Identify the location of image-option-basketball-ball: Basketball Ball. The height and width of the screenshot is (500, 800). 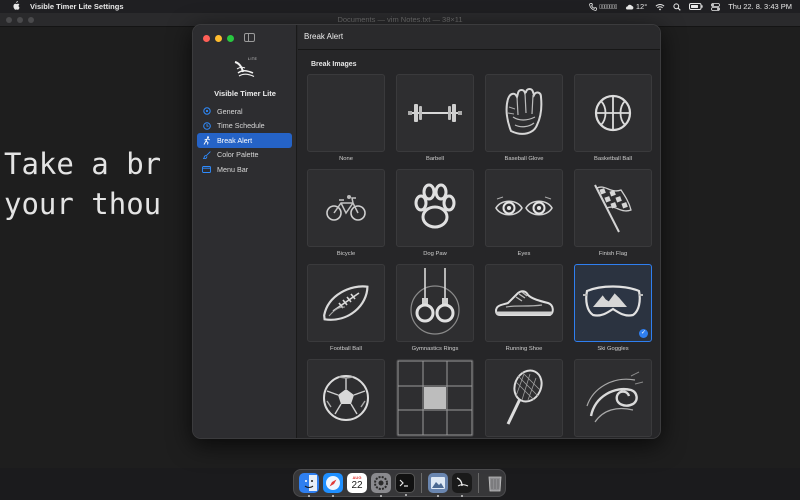
(613, 118).